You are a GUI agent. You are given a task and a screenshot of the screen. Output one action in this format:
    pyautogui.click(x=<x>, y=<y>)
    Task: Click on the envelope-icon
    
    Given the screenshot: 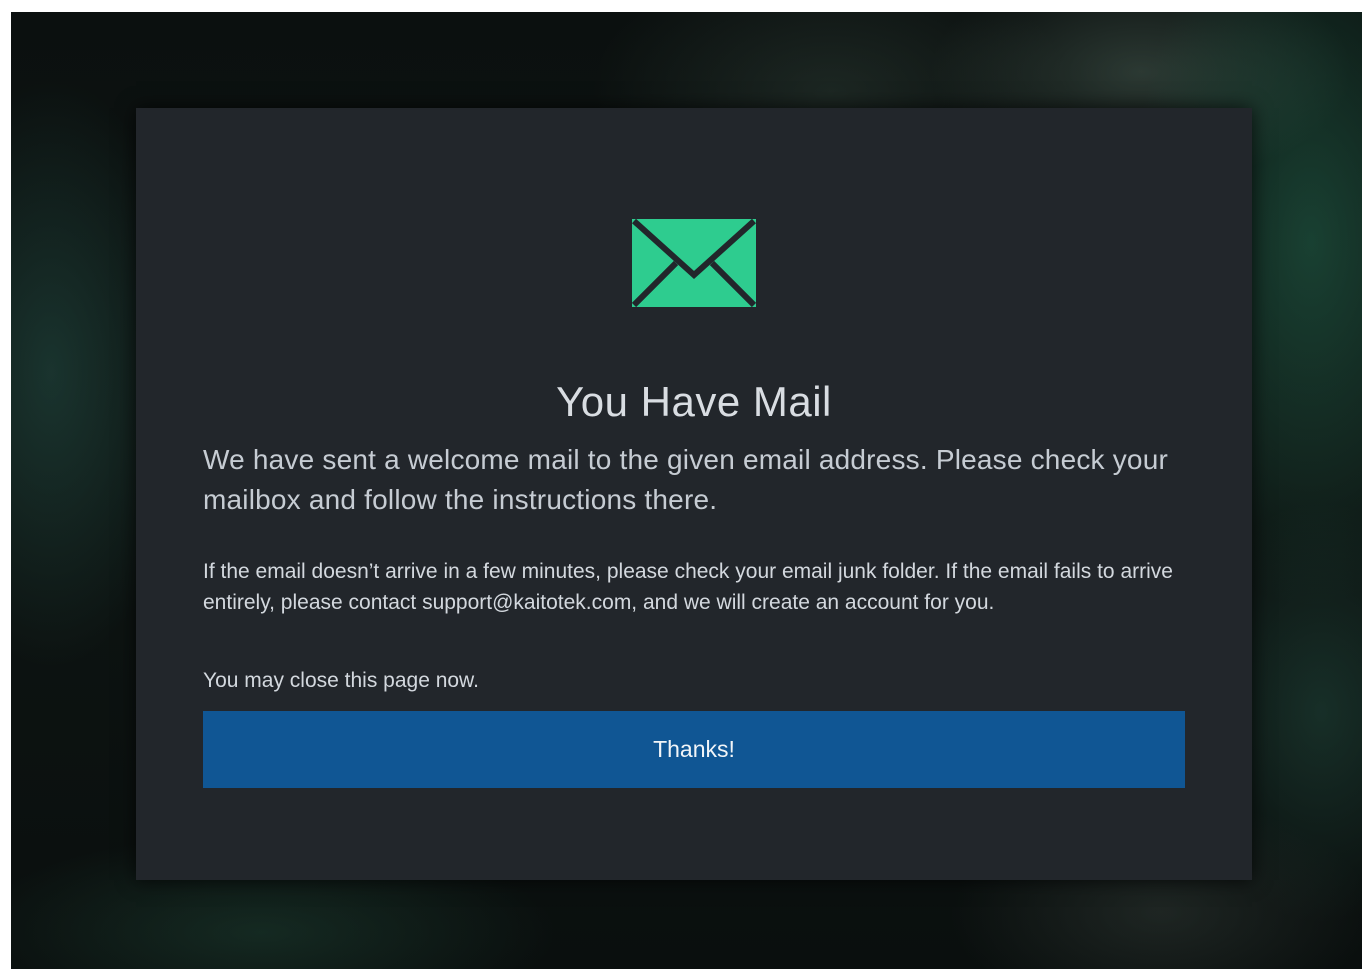 What is the action you would take?
    pyautogui.click(x=694, y=263)
    